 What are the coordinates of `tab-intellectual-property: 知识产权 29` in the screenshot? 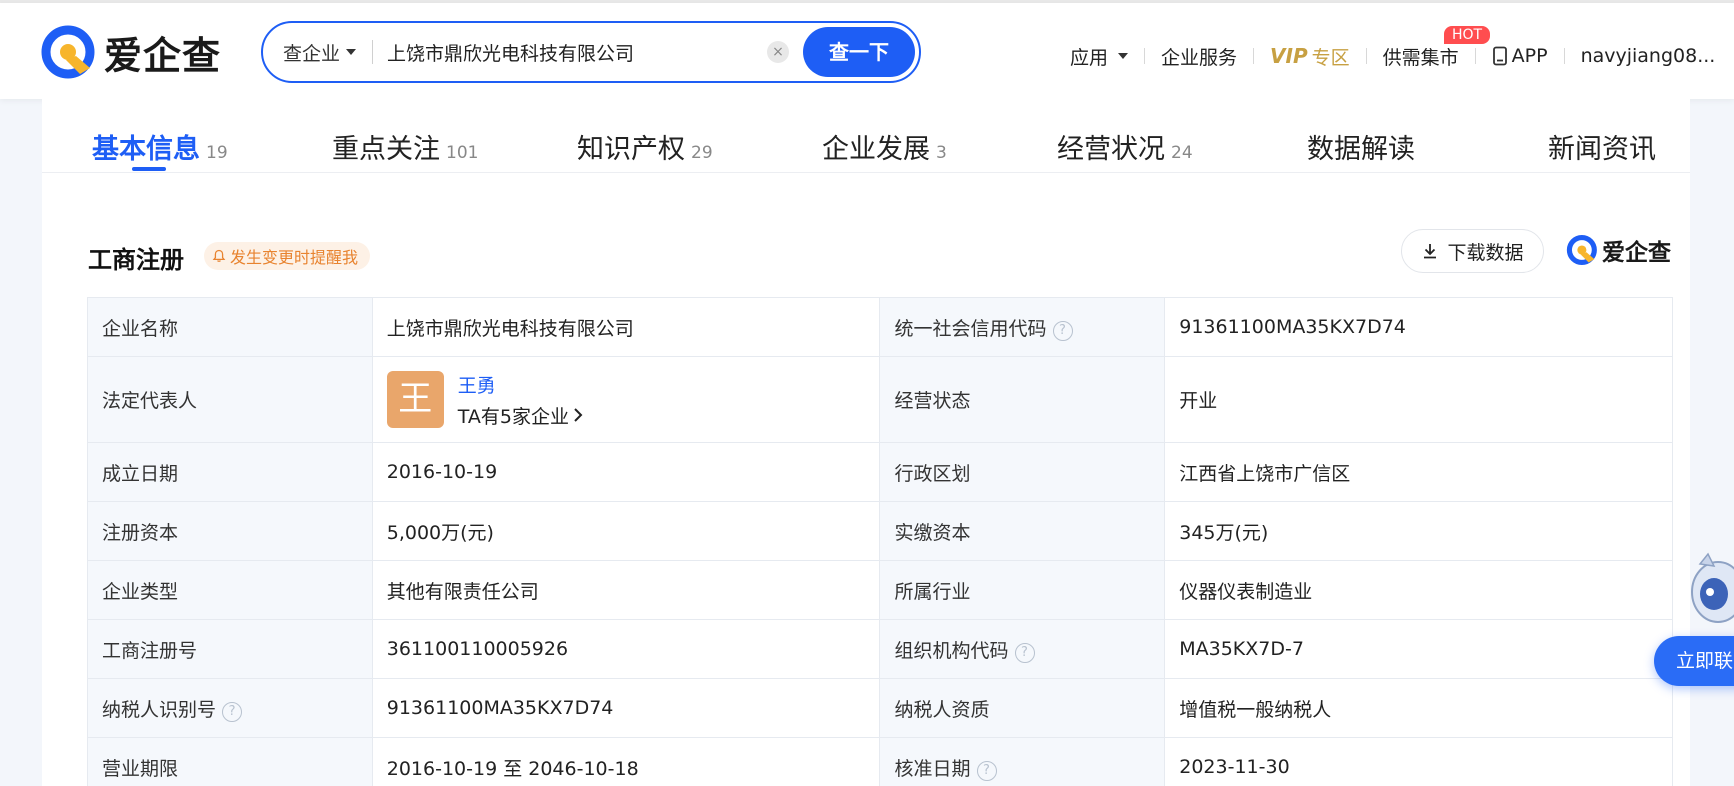 It's located at (645, 146).